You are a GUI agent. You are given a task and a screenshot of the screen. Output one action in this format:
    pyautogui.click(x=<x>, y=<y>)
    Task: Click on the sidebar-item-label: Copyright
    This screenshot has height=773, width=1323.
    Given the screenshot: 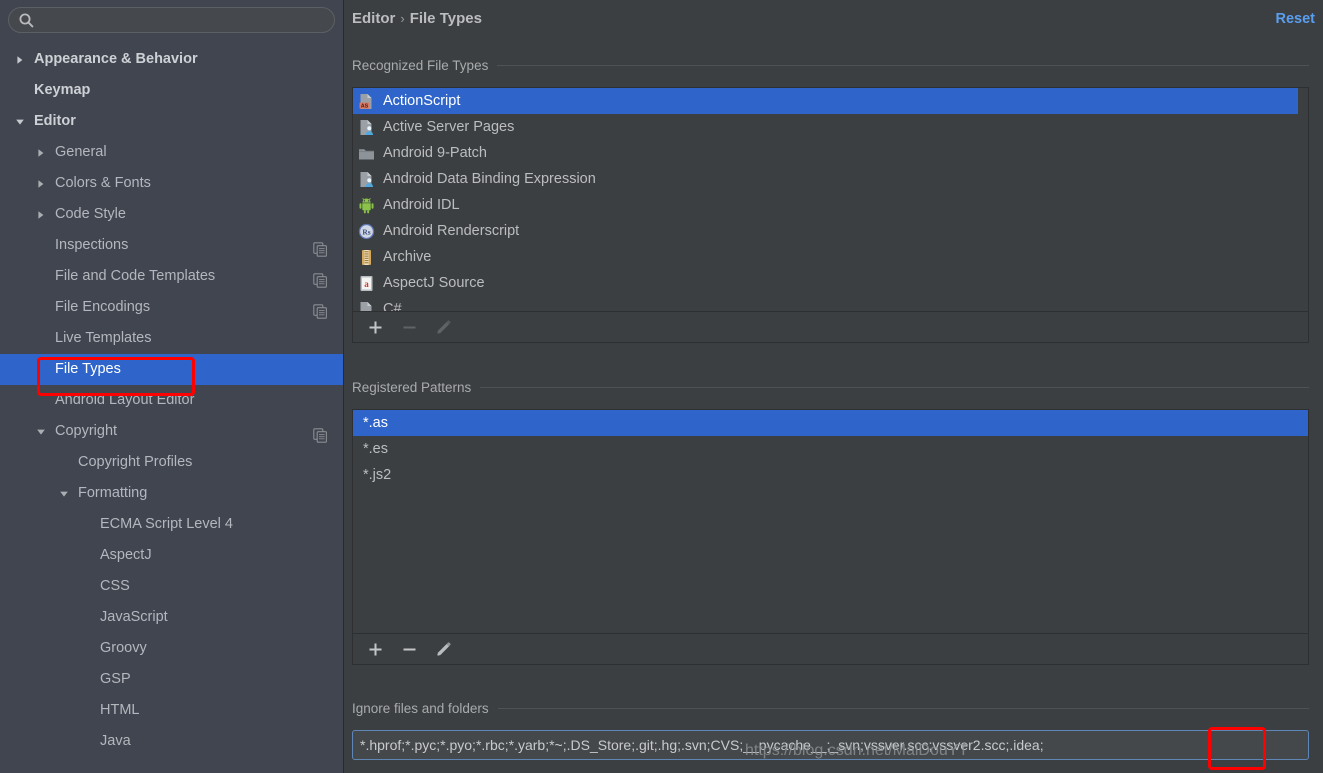 What is the action you would take?
    pyautogui.click(x=86, y=431)
    